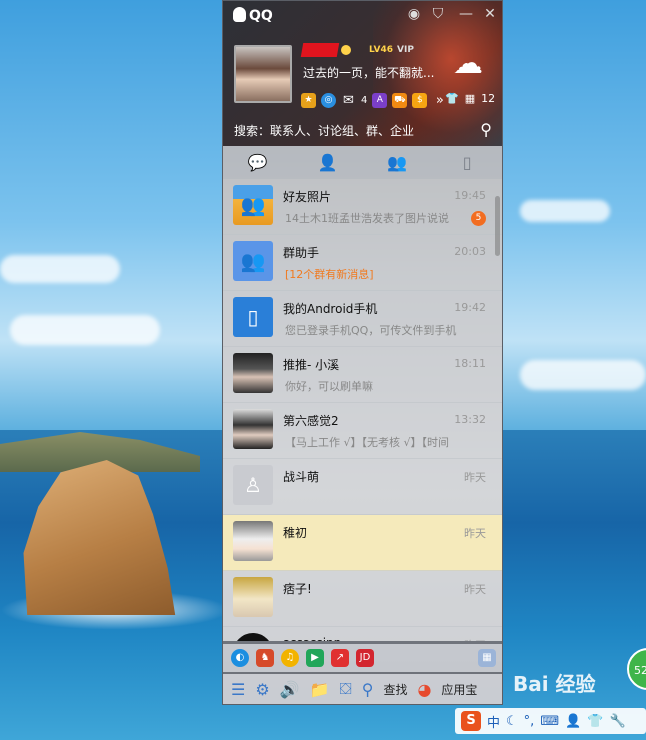 This screenshot has height=740, width=646. What do you see at coordinates (478, 218) in the screenshot?
I see `unread-badge: 5` at bounding box center [478, 218].